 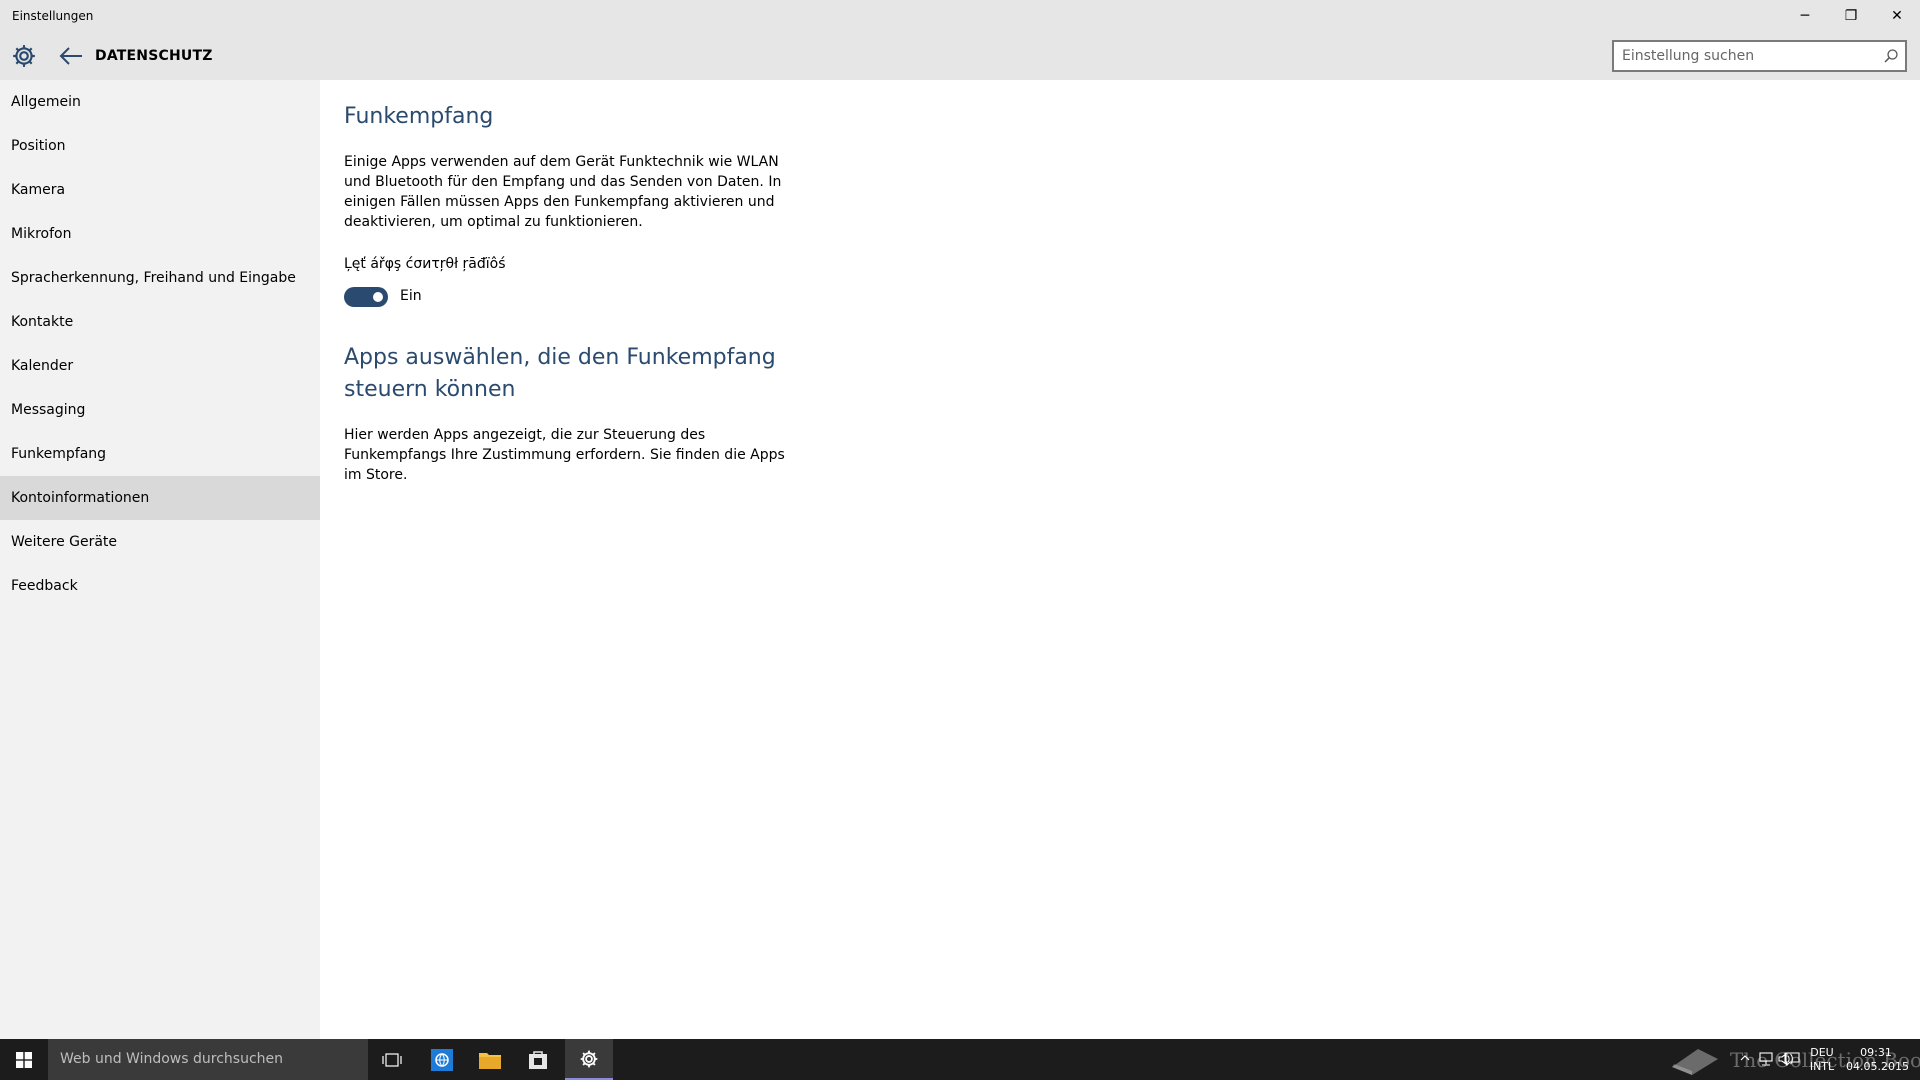 What do you see at coordinates (160, 586) in the screenshot?
I see `sidebar-item-feedback: Feedback` at bounding box center [160, 586].